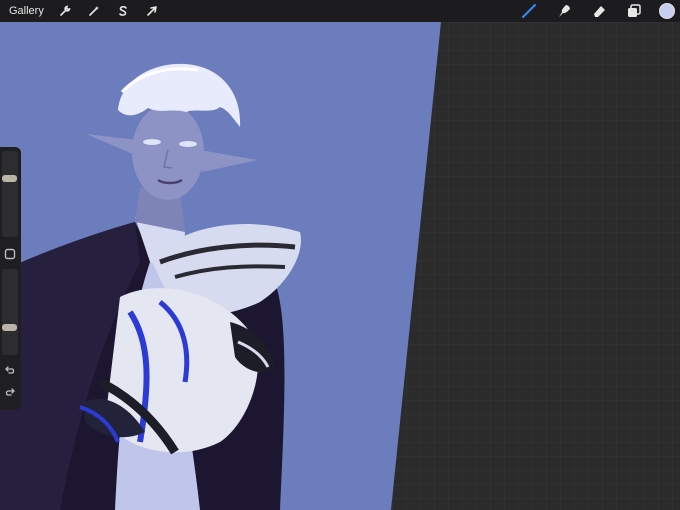 This screenshot has width=680, height=510. I want to click on top-toolbar: Gallery, so click(340, 11).